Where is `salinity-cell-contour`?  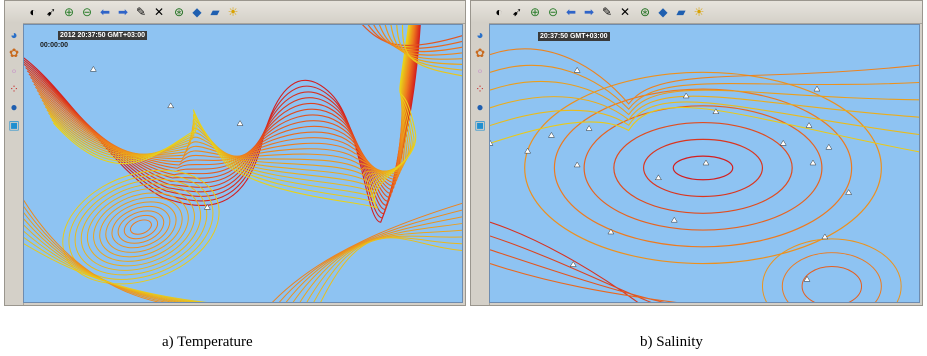
salinity-cell-contour is located at coordinates (703, 168).